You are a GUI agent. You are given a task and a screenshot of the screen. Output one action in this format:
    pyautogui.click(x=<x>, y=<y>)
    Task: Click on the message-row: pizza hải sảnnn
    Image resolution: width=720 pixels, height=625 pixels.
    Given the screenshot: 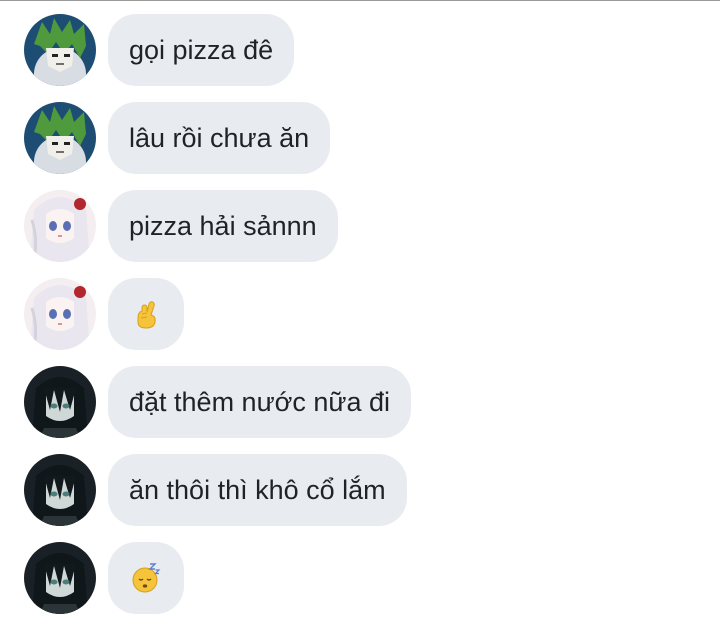 What is the action you would take?
    pyautogui.click(x=360, y=226)
    